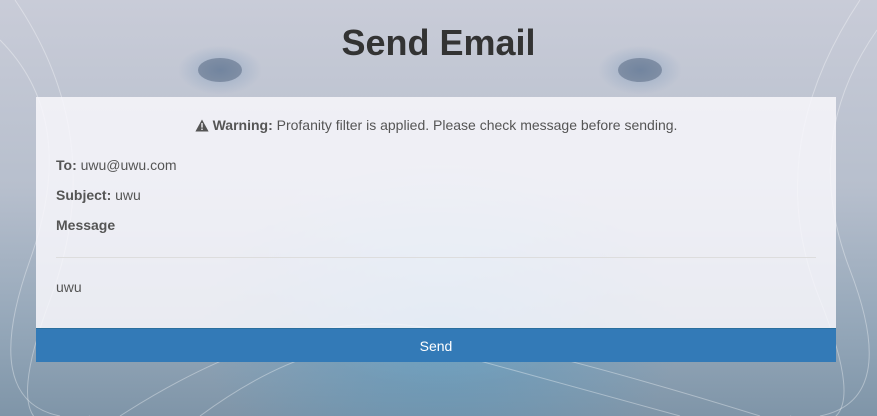 The height and width of the screenshot is (416, 877). I want to click on subject-field: Subject: uwu, so click(98, 195).